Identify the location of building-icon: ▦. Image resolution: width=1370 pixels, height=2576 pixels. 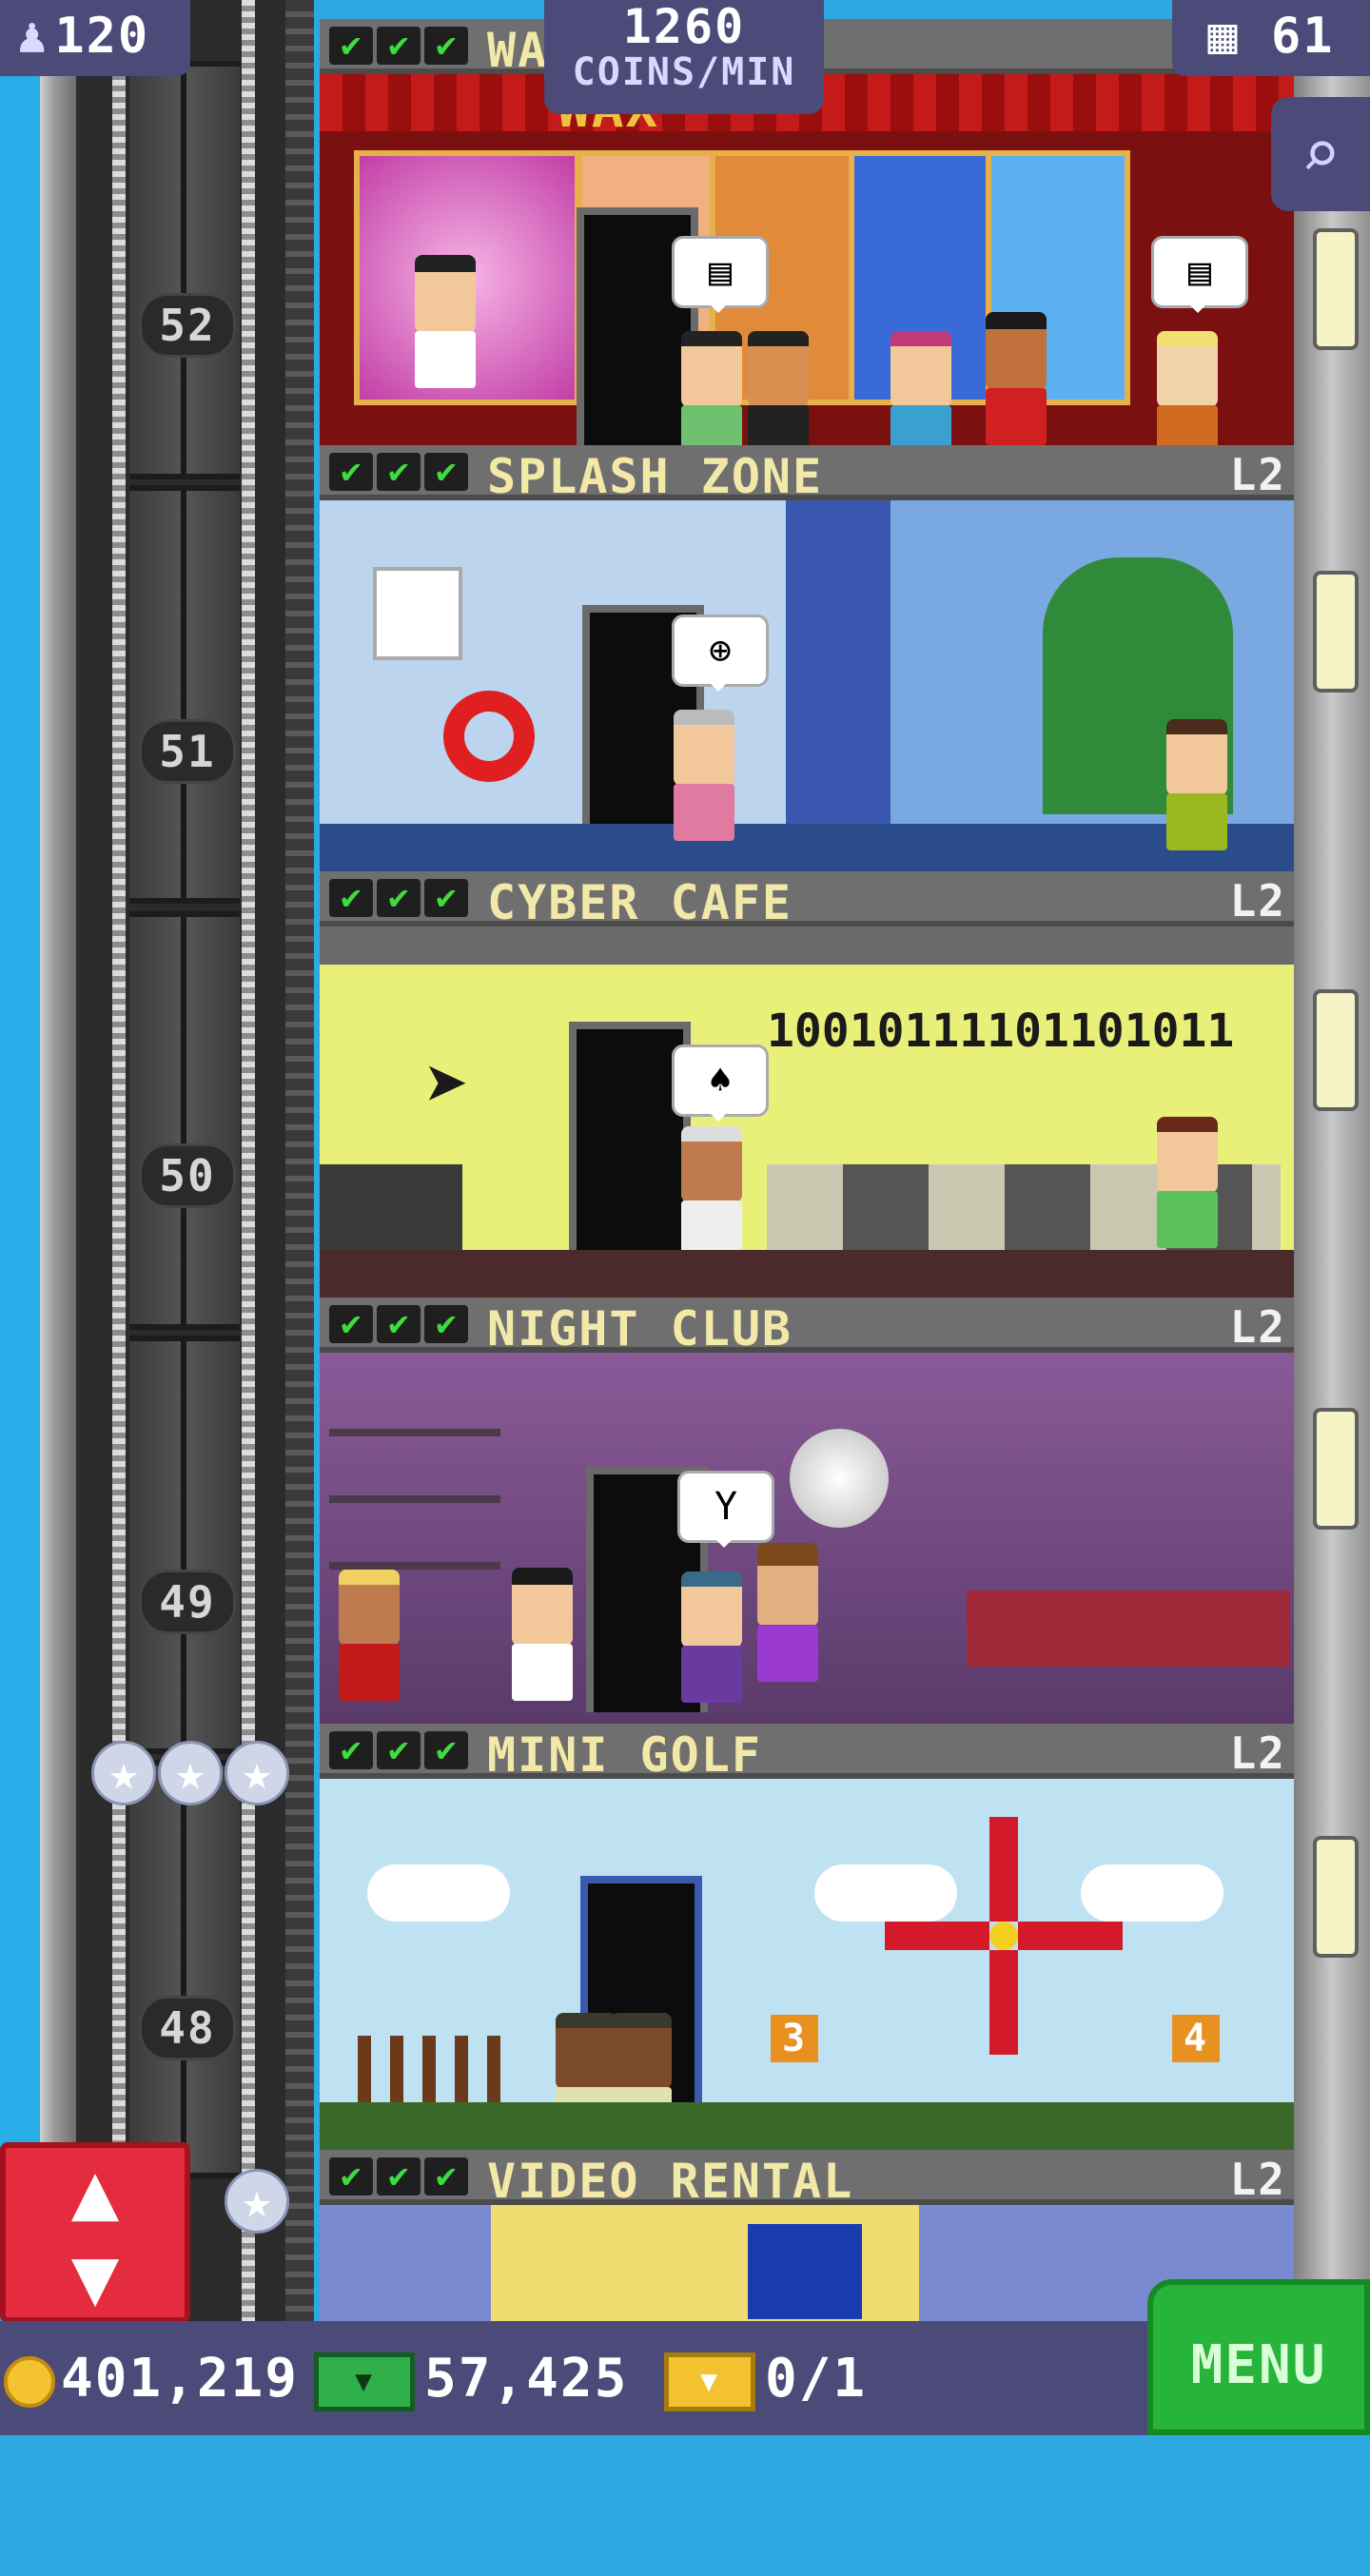
(1223, 36).